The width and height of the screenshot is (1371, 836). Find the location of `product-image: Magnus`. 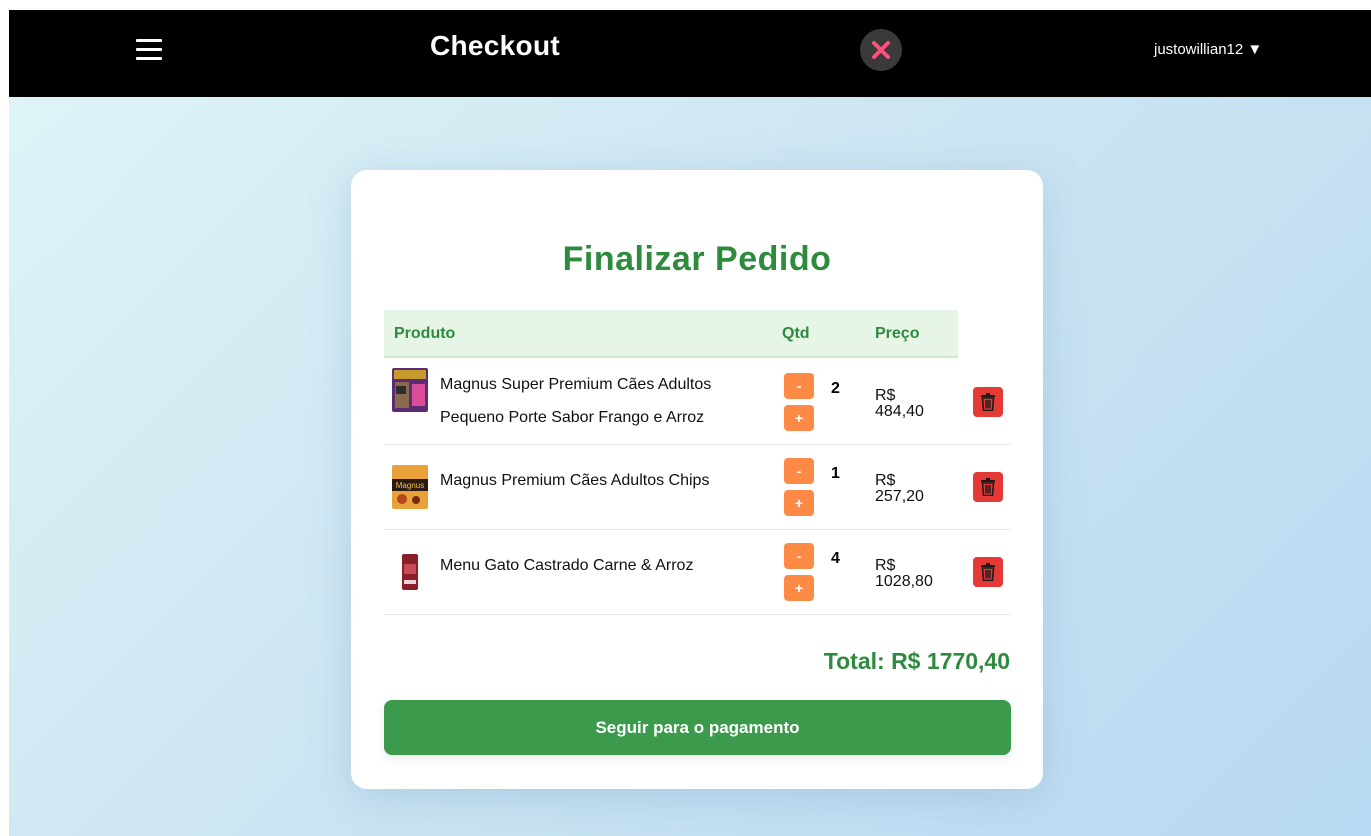

product-image: Magnus is located at coordinates (410, 487).